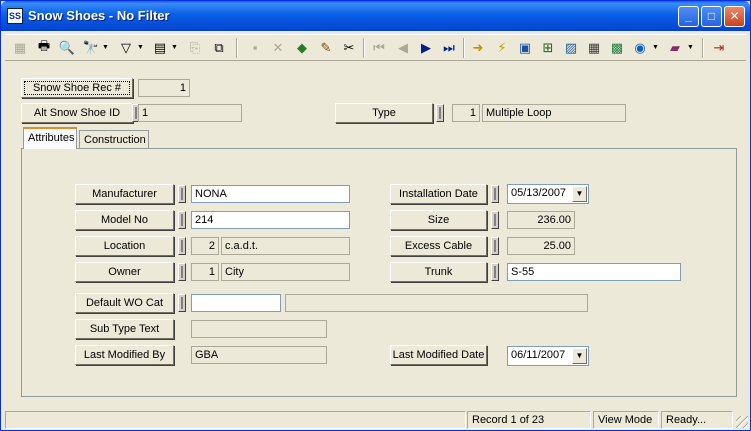  Describe the element at coordinates (219, 47) in the screenshot. I see `paste-record-icon: ⧉` at that location.